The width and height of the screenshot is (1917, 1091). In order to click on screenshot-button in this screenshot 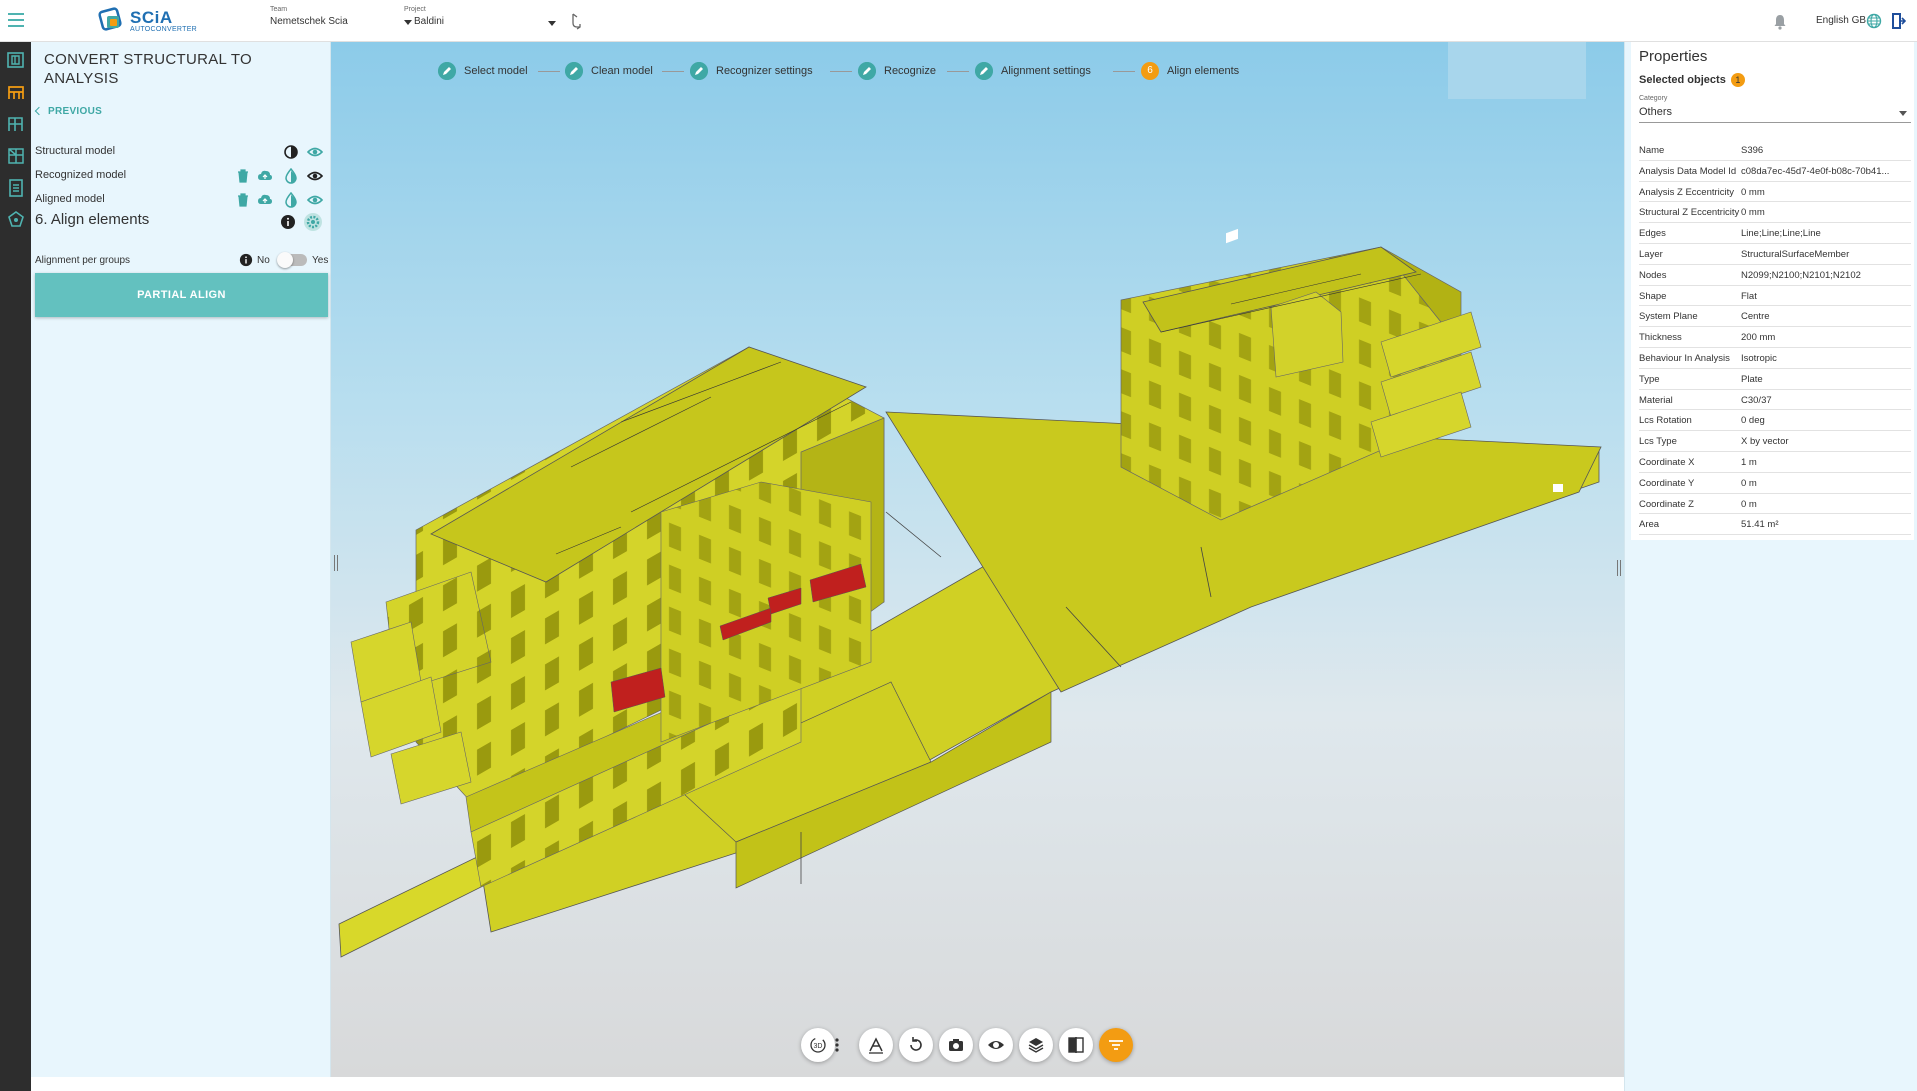, I will do `click(956, 1045)`.